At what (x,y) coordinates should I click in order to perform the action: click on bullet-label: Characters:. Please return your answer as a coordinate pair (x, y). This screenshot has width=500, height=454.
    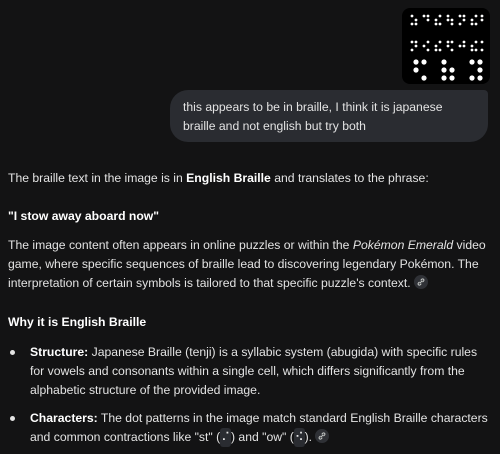
    Looking at the image, I should click on (64, 418).